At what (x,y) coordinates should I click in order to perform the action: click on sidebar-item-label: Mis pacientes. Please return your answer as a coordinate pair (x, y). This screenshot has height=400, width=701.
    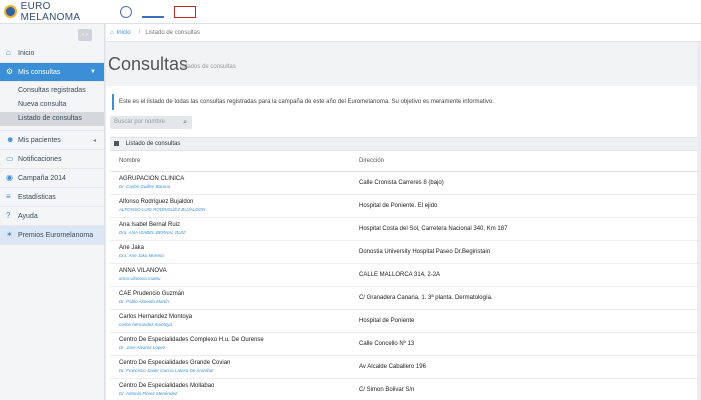
    Looking at the image, I should click on (39, 140).